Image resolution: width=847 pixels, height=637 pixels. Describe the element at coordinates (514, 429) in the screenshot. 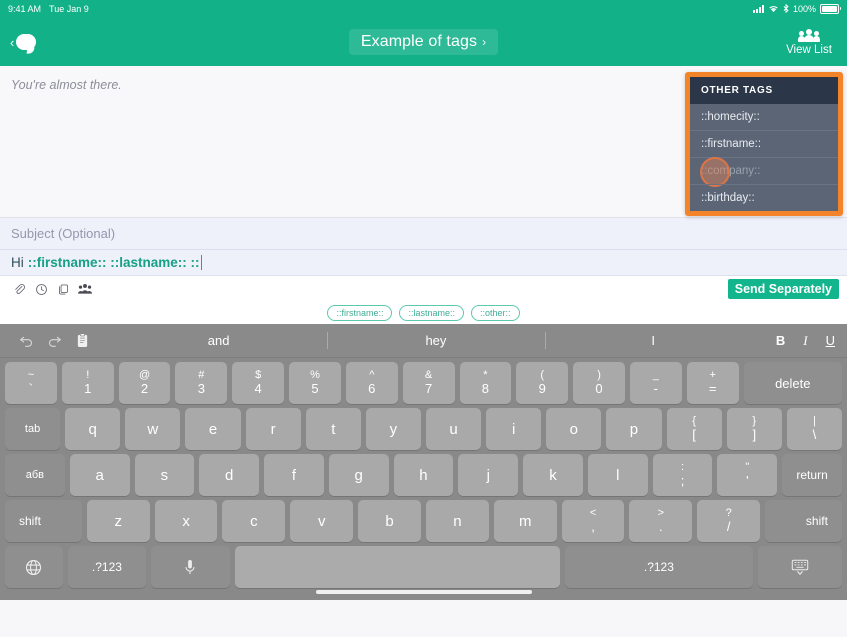

I see `key-i: i` at that location.